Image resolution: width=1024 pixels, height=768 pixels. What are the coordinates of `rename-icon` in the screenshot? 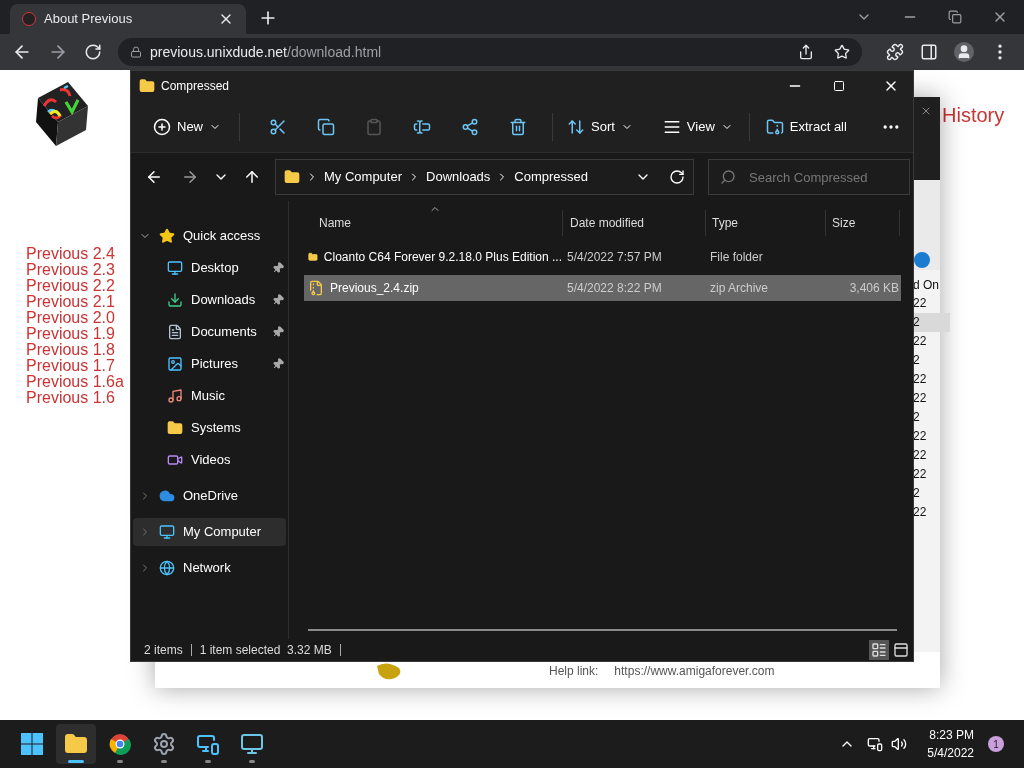 It's located at (422, 126).